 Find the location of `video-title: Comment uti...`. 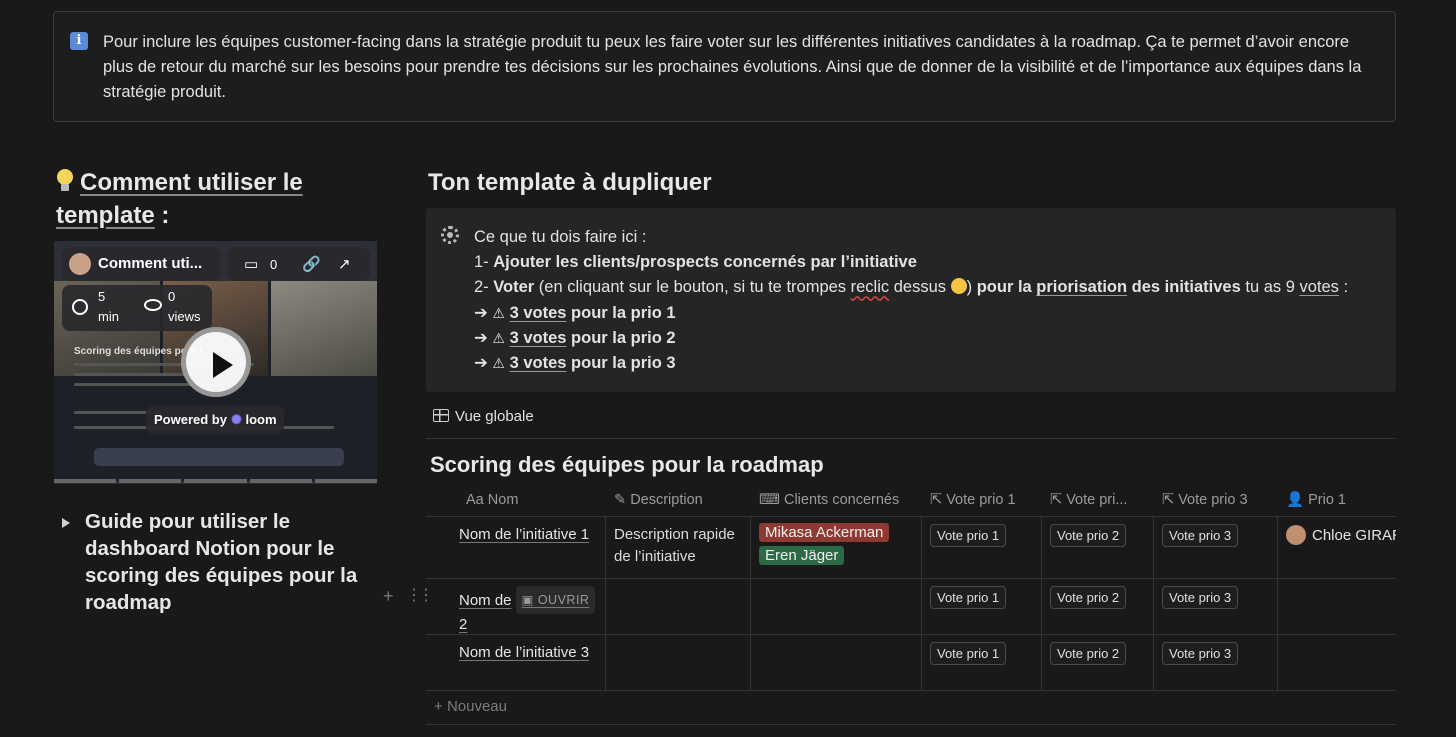

video-title: Comment uti... is located at coordinates (150, 263).